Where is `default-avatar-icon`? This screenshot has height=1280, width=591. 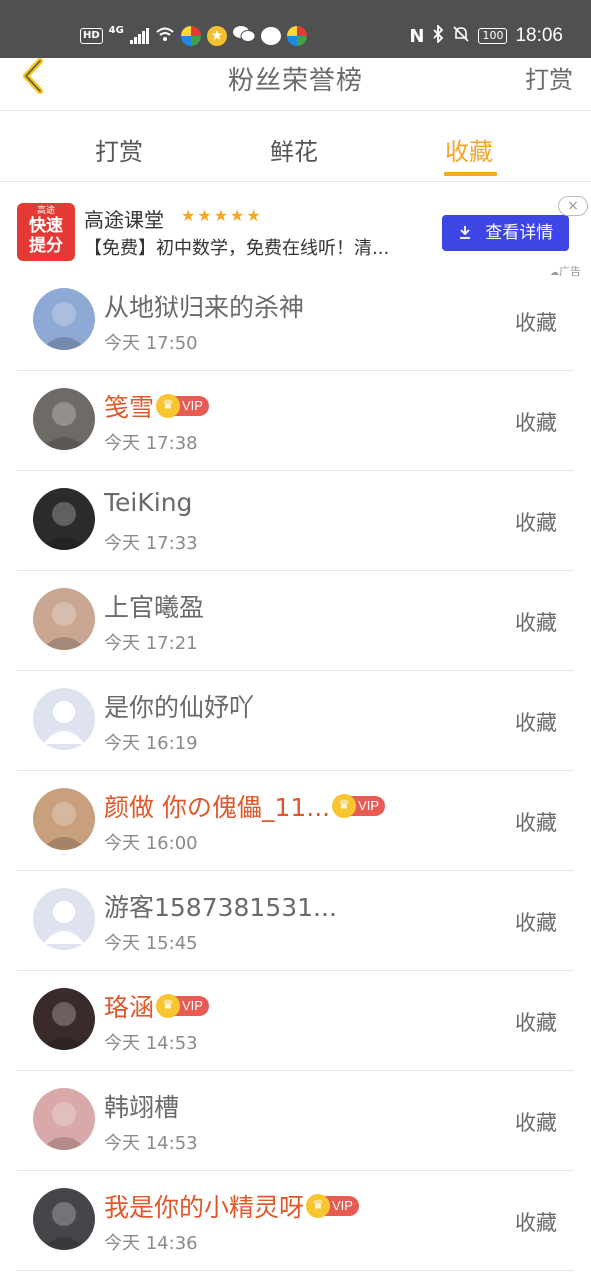
default-avatar-icon is located at coordinates (64, 922).